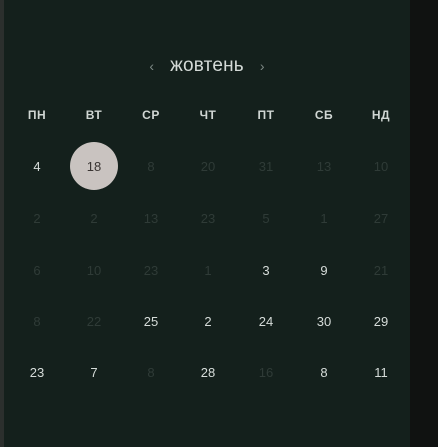 This screenshot has height=447, width=438. Describe the element at coordinates (266, 166) in the screenshot. I see `day-cell: 31` at that location.